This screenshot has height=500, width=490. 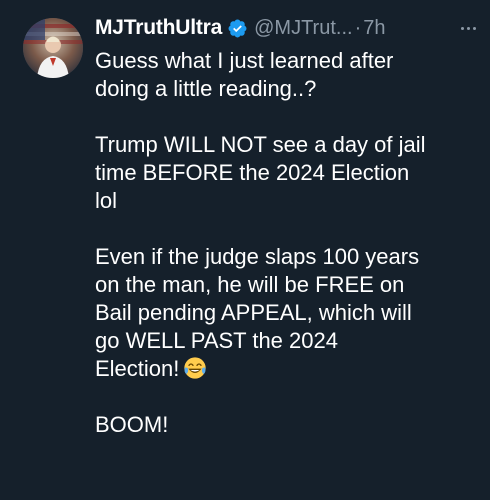 I want to click on tweet-line: time BEFORE the 2024 Election, so click(x=252, y=172).